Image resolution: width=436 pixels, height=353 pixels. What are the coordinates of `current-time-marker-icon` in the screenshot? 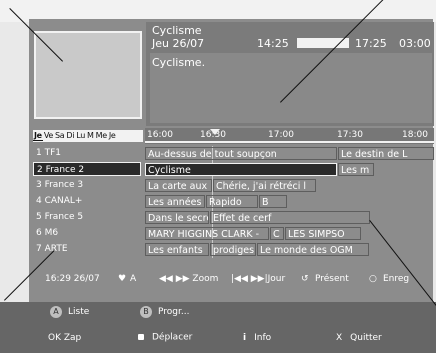 It's located at (215, 132).